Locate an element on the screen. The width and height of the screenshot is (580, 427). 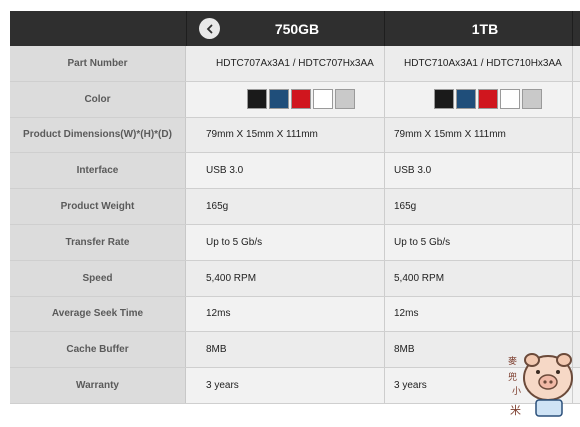
row-label: Warranty is located at coordinates (98, 385).